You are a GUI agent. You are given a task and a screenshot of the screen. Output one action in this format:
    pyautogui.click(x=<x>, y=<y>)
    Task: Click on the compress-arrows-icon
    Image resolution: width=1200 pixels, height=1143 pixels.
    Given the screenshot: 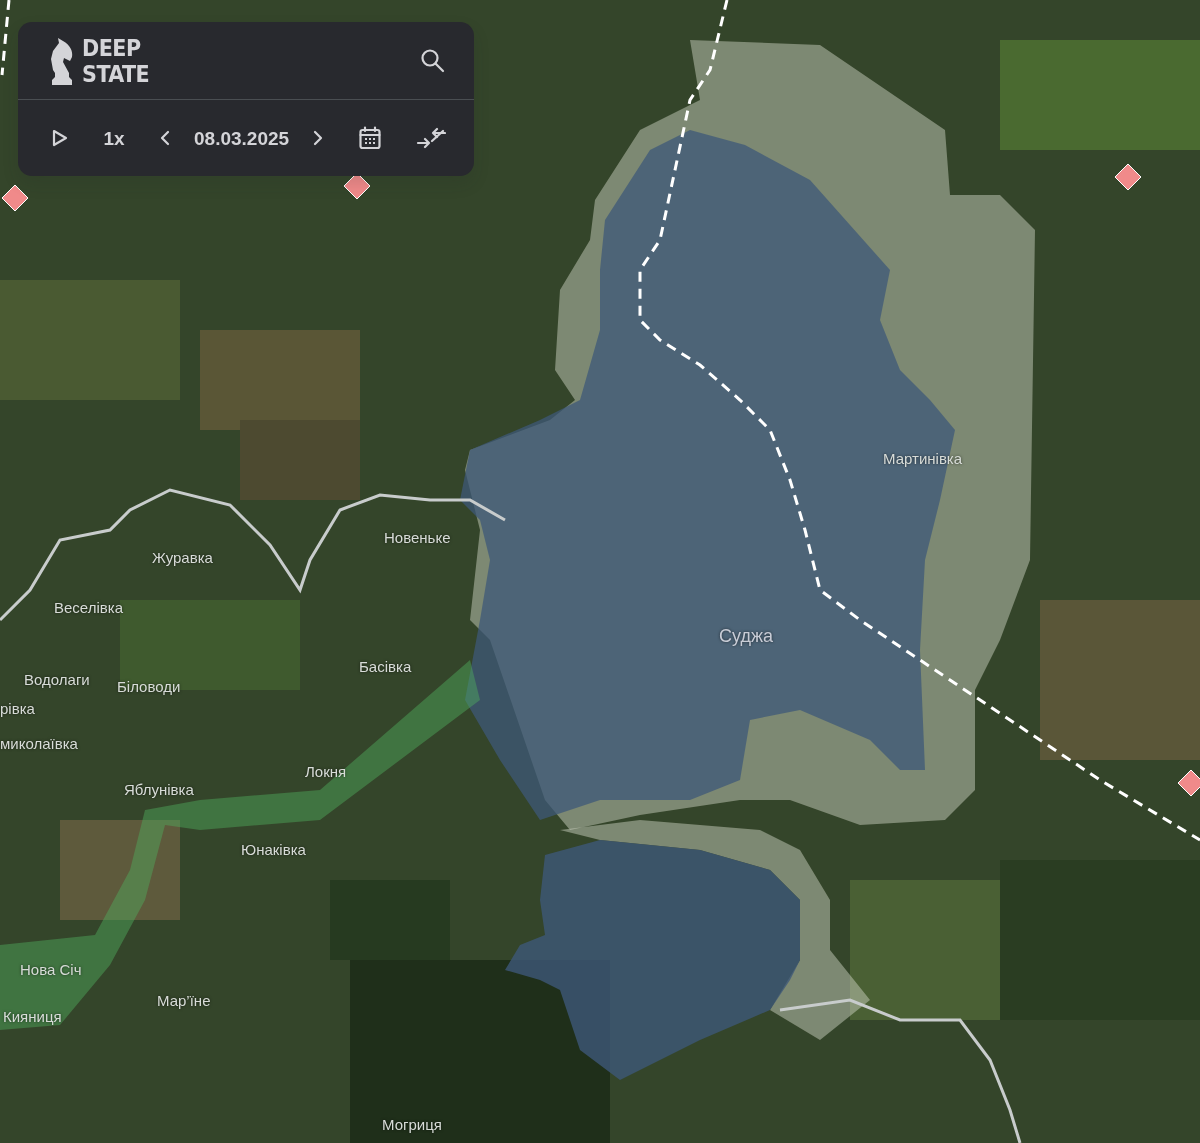 What is the action you would take?
    pyautogui.click(x=431, y=138)
    